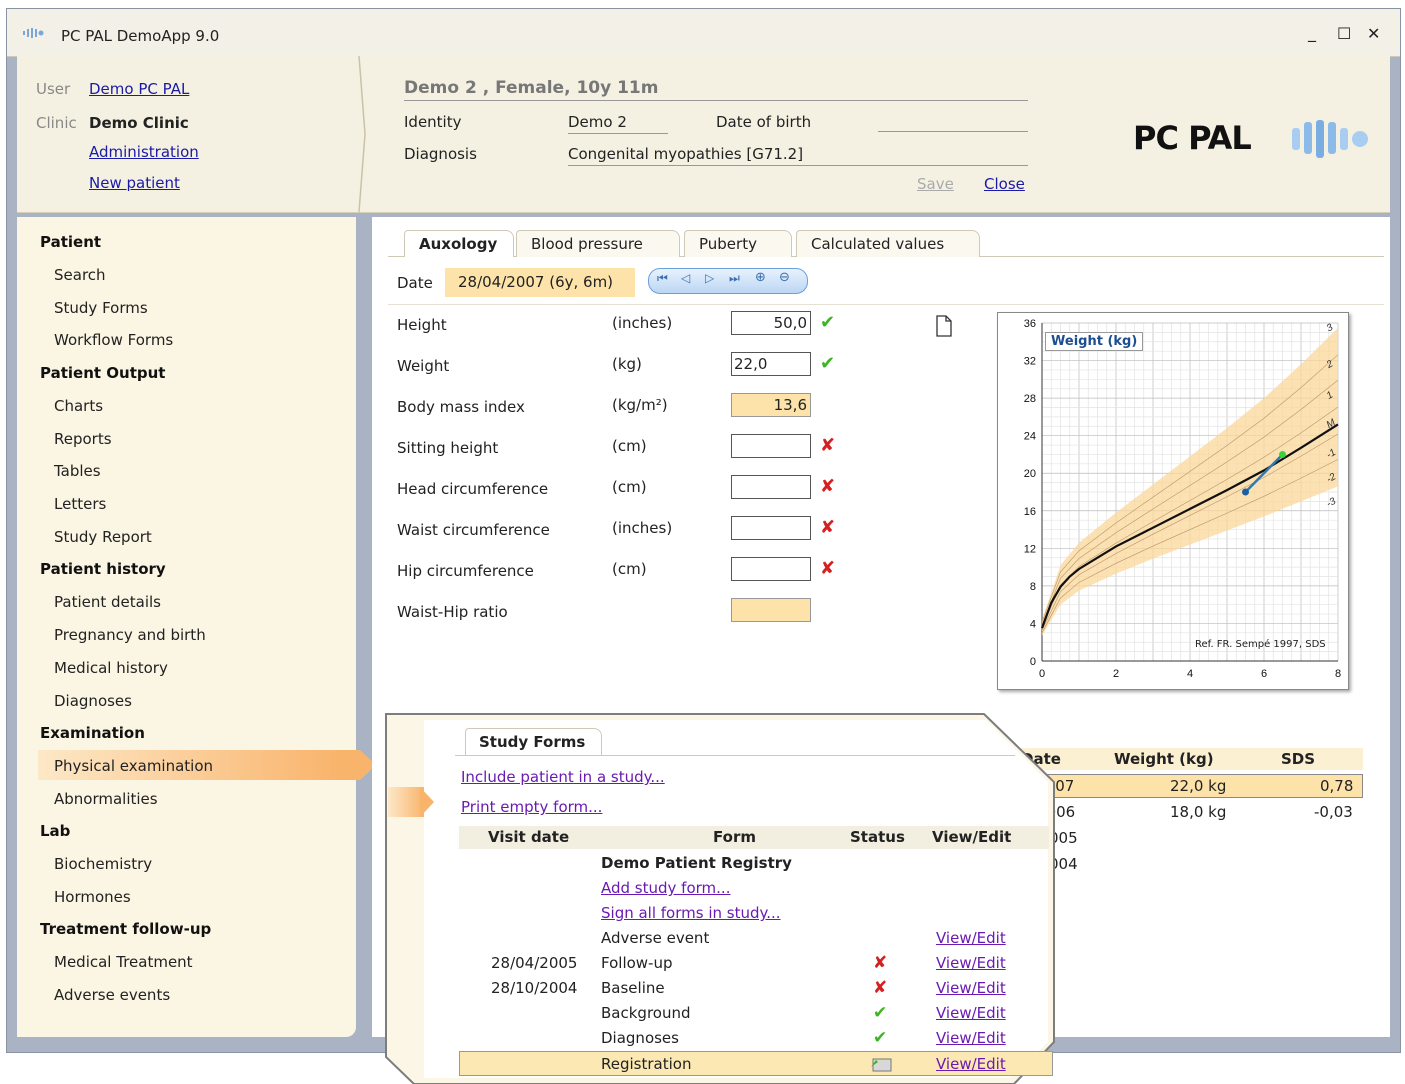 The height and width of the screenshot is (1084, 1405). What do you see at coordinates (93, 701) in the screenshot?
I see `sidebar-item-diagnoses: Diagnoses` at bounding box center [93, 701].